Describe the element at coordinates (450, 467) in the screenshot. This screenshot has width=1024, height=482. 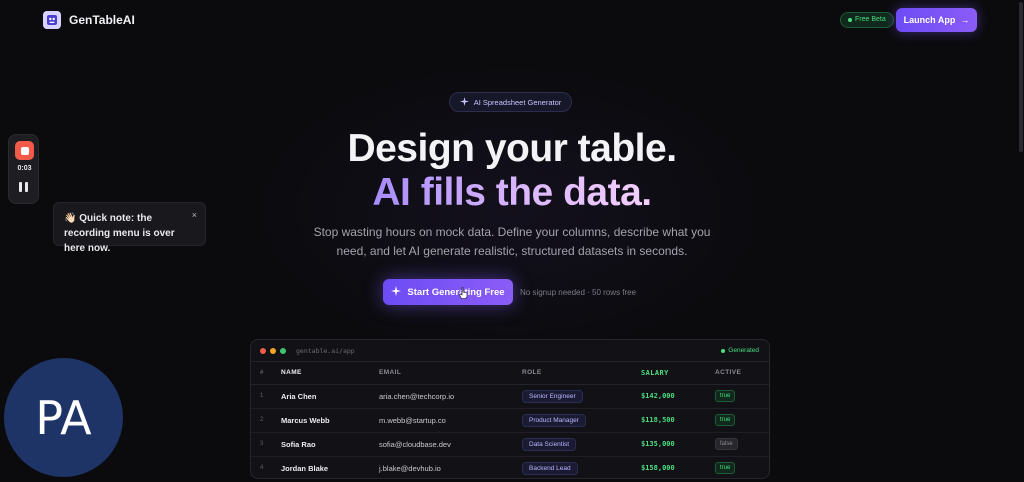
I see `cell-email: j.blake@devhub.io` at that location.